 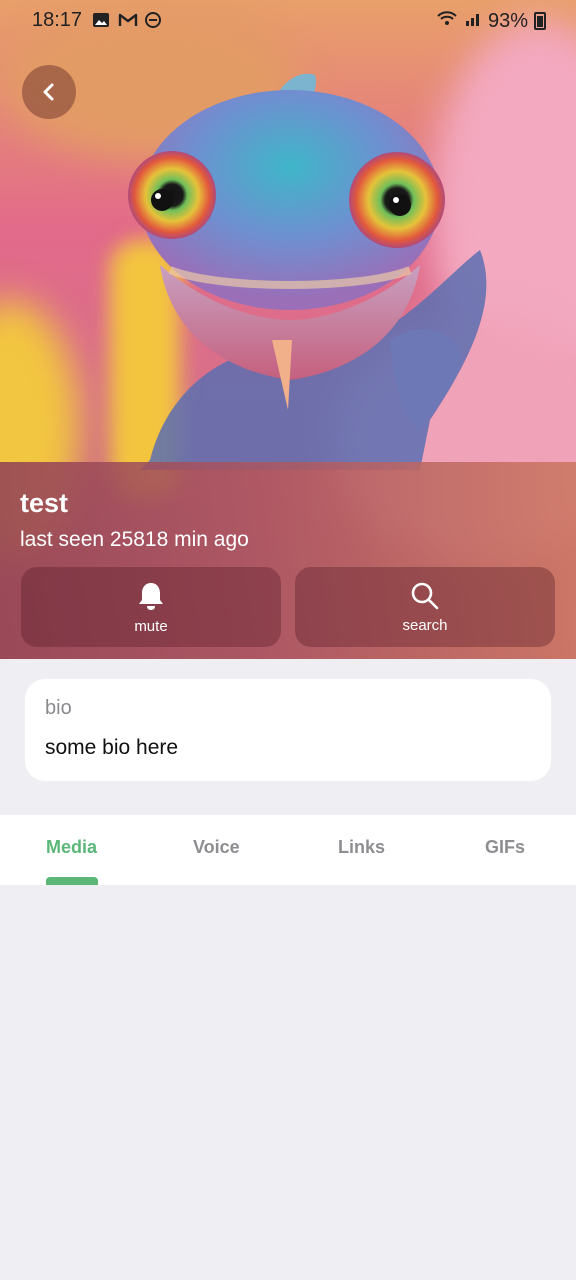 I want to click on search-label: search, so click(x=425, y=625).